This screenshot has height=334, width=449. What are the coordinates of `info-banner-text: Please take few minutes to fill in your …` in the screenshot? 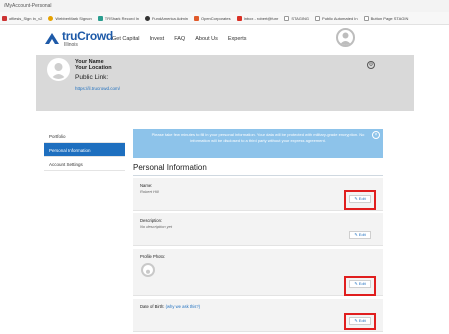 It's located at (258, 137).